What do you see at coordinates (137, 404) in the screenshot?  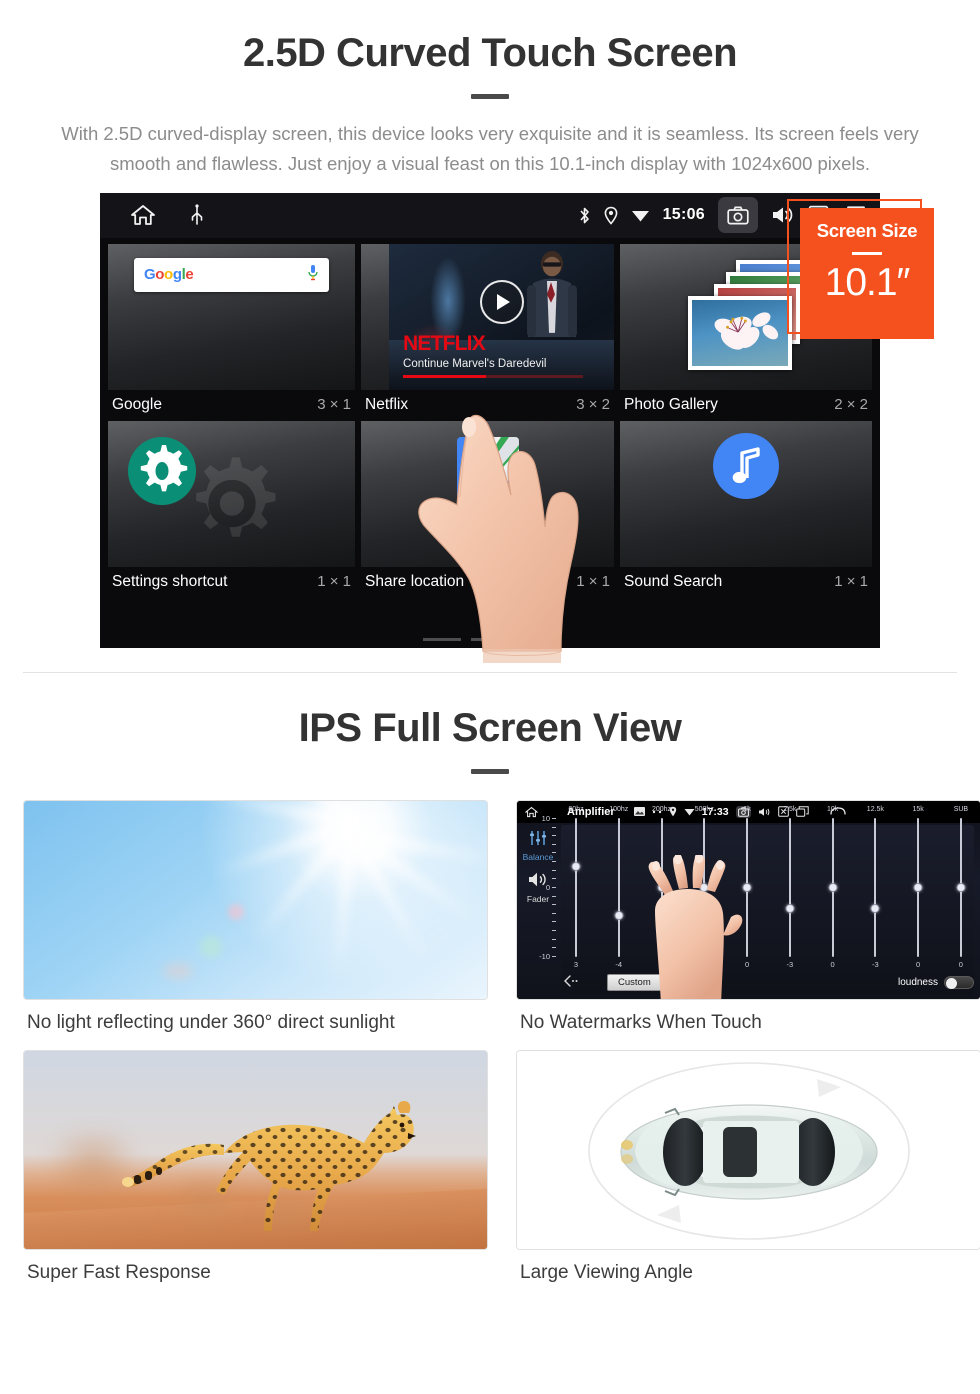 I see `widget-name: Google` at bounding box center [137, 404].